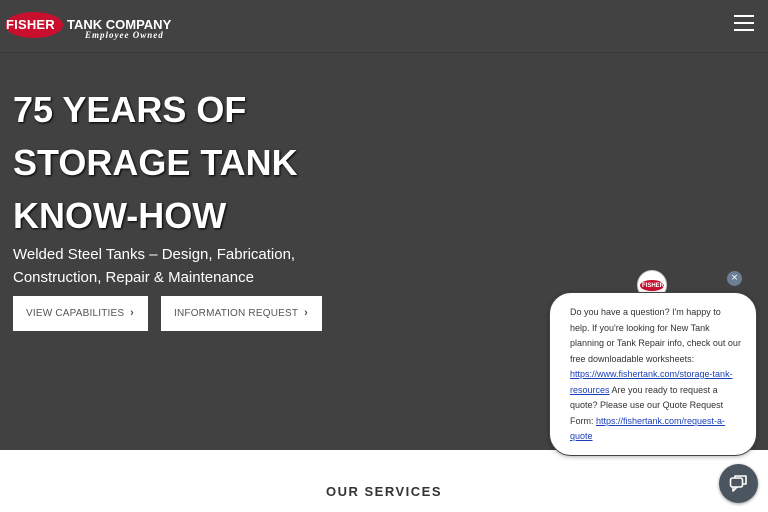 The image size is (768, 512). I want to click on hero-subtitle-line: Construction, Repair & Maintenance, so click(133, 277).